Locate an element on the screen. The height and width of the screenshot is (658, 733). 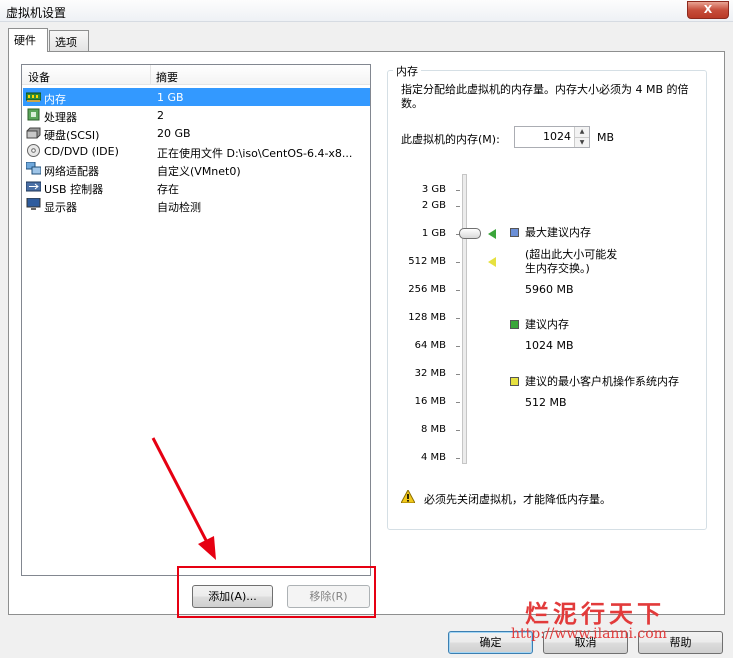
memory-spinbox: 1024 ▲ ▼ is located at coordinates (552, 137).